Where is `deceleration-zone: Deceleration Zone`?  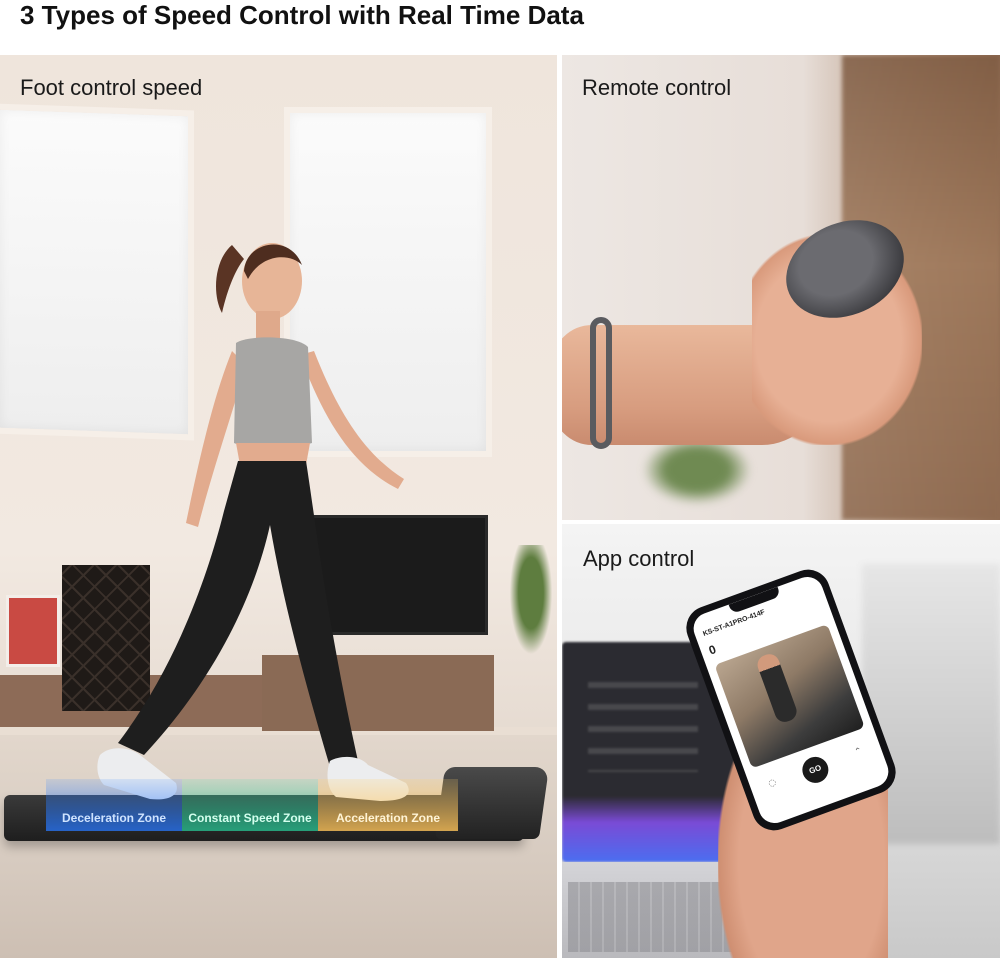 deceleration-zone: Deceleration Zone is located at coordinates (114, 805).